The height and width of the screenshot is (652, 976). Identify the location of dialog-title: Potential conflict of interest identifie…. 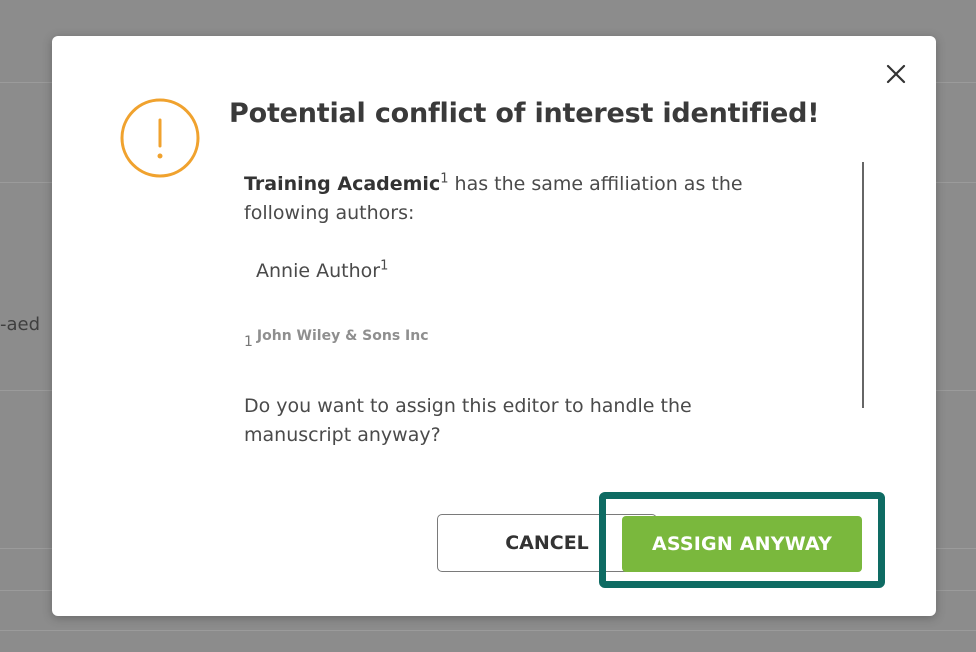
(524, 113).